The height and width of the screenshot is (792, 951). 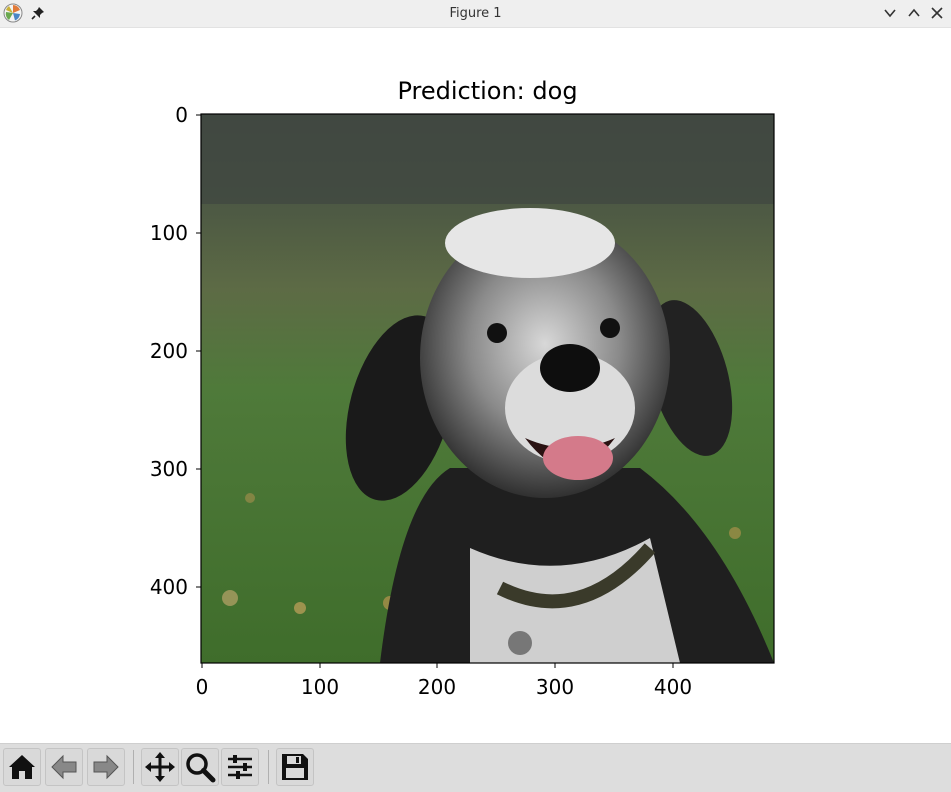 What do you see at coordinates (169, 469) in the screenshot?
I see `y-tick-label: 300` at bounding box center [169, 469].